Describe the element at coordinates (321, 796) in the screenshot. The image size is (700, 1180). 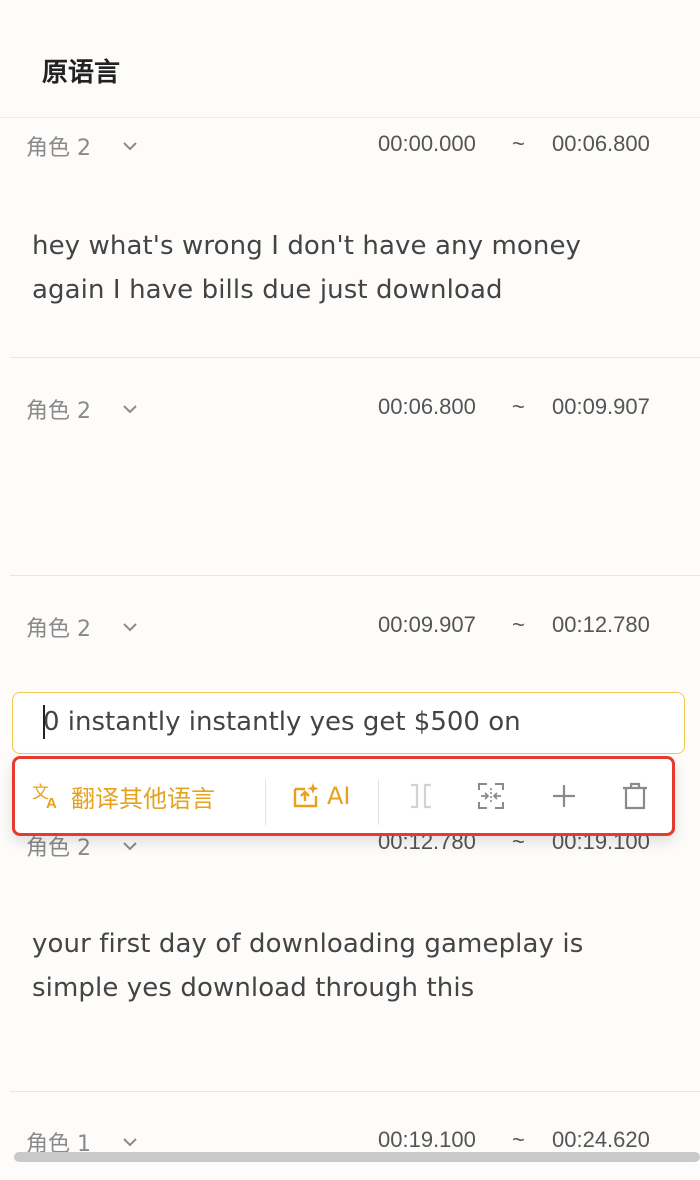
I see `ai-button: AI` at that location.